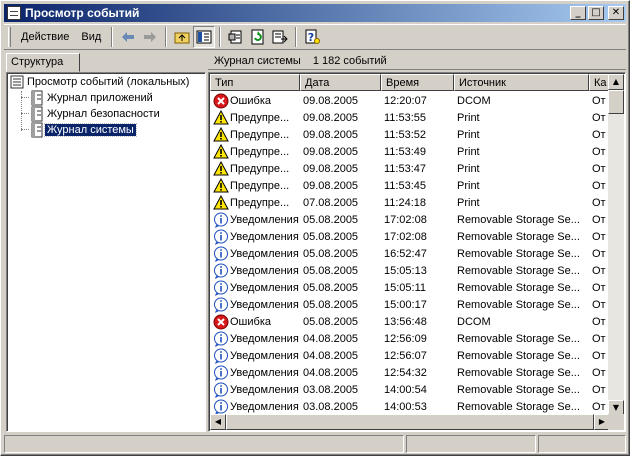  What do you see at coordinates (315, 444) in the screenshot?
I see `status-bar` at bounding box center [315, 444].